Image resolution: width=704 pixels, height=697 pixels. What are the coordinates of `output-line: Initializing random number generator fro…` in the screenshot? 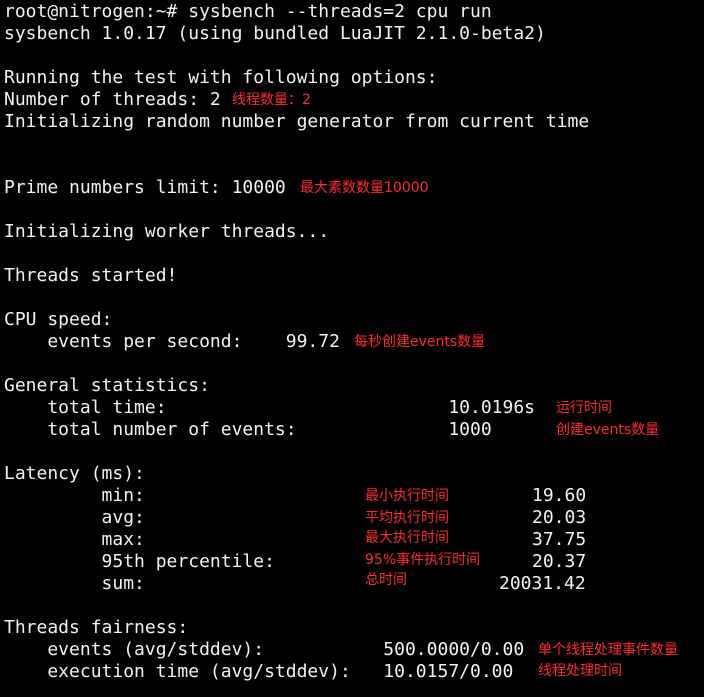 It's located at (297, 121).